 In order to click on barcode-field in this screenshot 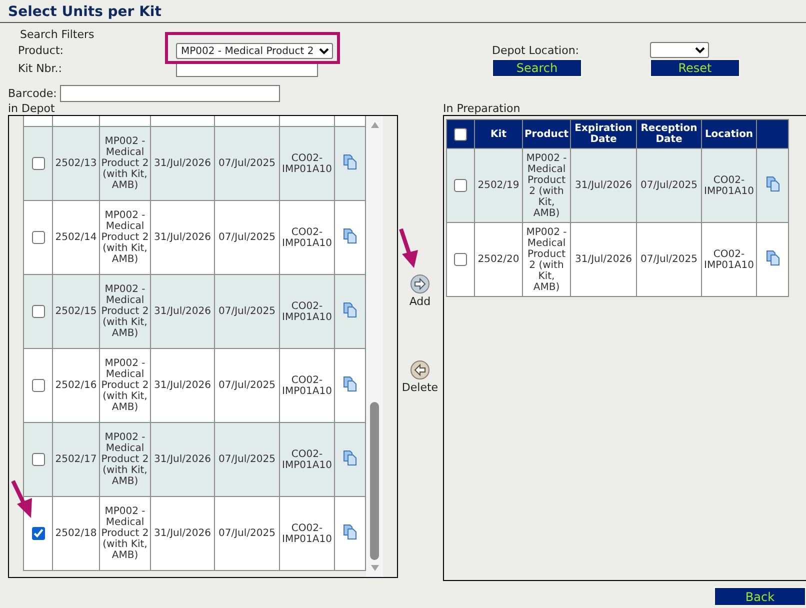, I will do `click(170, 93)`.